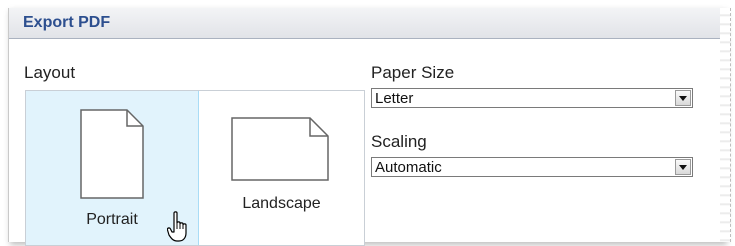 This screenshot has width=735, height=246. Describe the element at coordinates (281, 203) in the screenshot. I see `landscape-label: Landscape` at that location.